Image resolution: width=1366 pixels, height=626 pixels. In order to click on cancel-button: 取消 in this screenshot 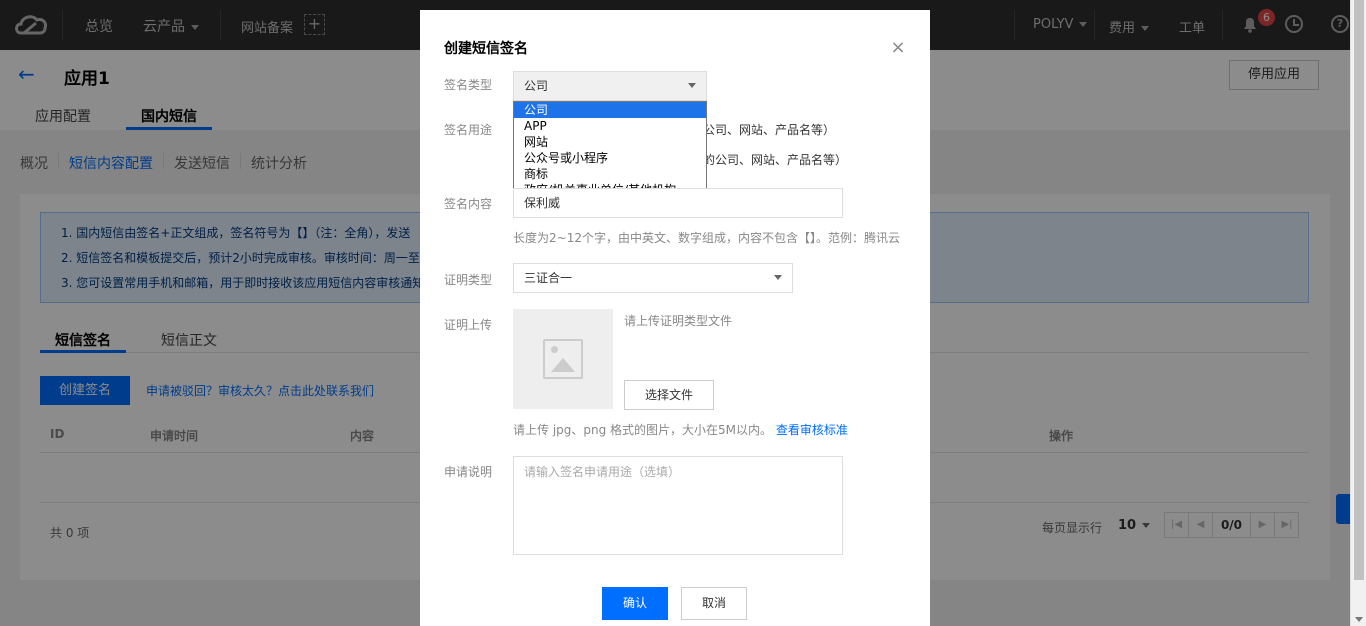, I will do `click(714, 603)`.